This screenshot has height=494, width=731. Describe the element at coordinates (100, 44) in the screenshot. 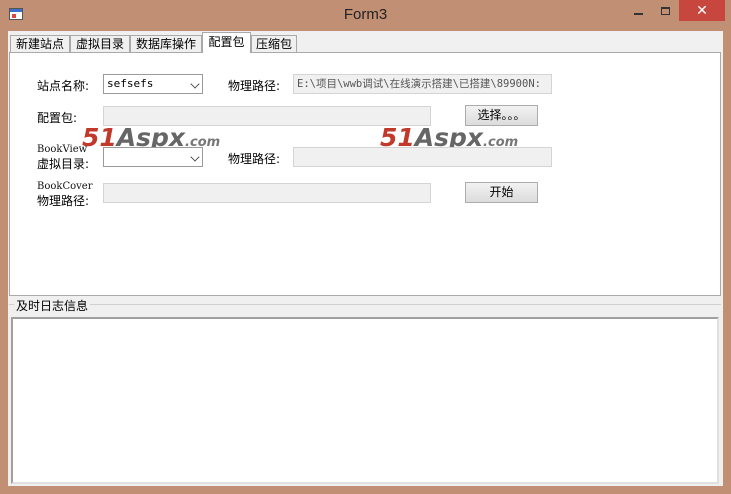

I see `tab-virtual-dir: 虚拟目录` at that location.